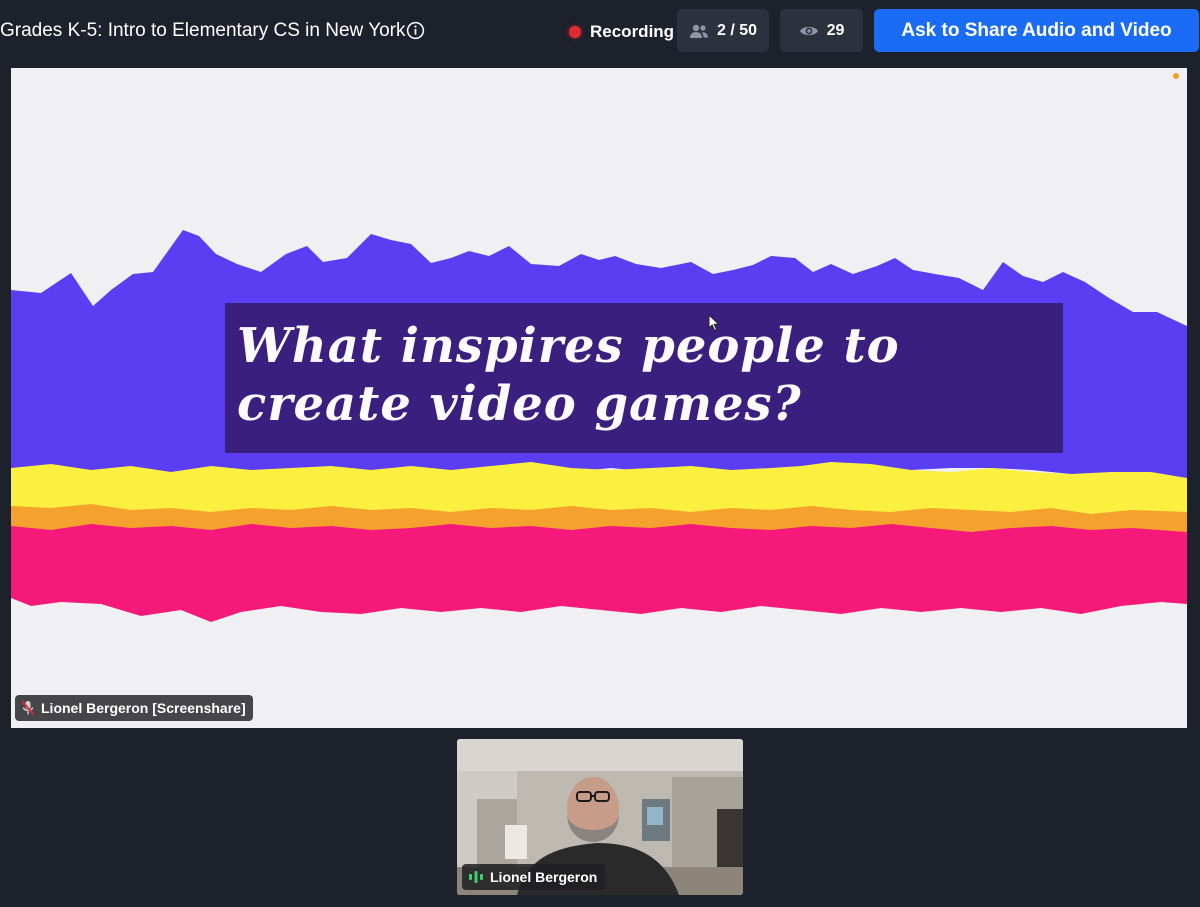  What do you see at coordinates (808, 30) in the screenshot?
I see `eye-icon` at bounding box center [808, 30].